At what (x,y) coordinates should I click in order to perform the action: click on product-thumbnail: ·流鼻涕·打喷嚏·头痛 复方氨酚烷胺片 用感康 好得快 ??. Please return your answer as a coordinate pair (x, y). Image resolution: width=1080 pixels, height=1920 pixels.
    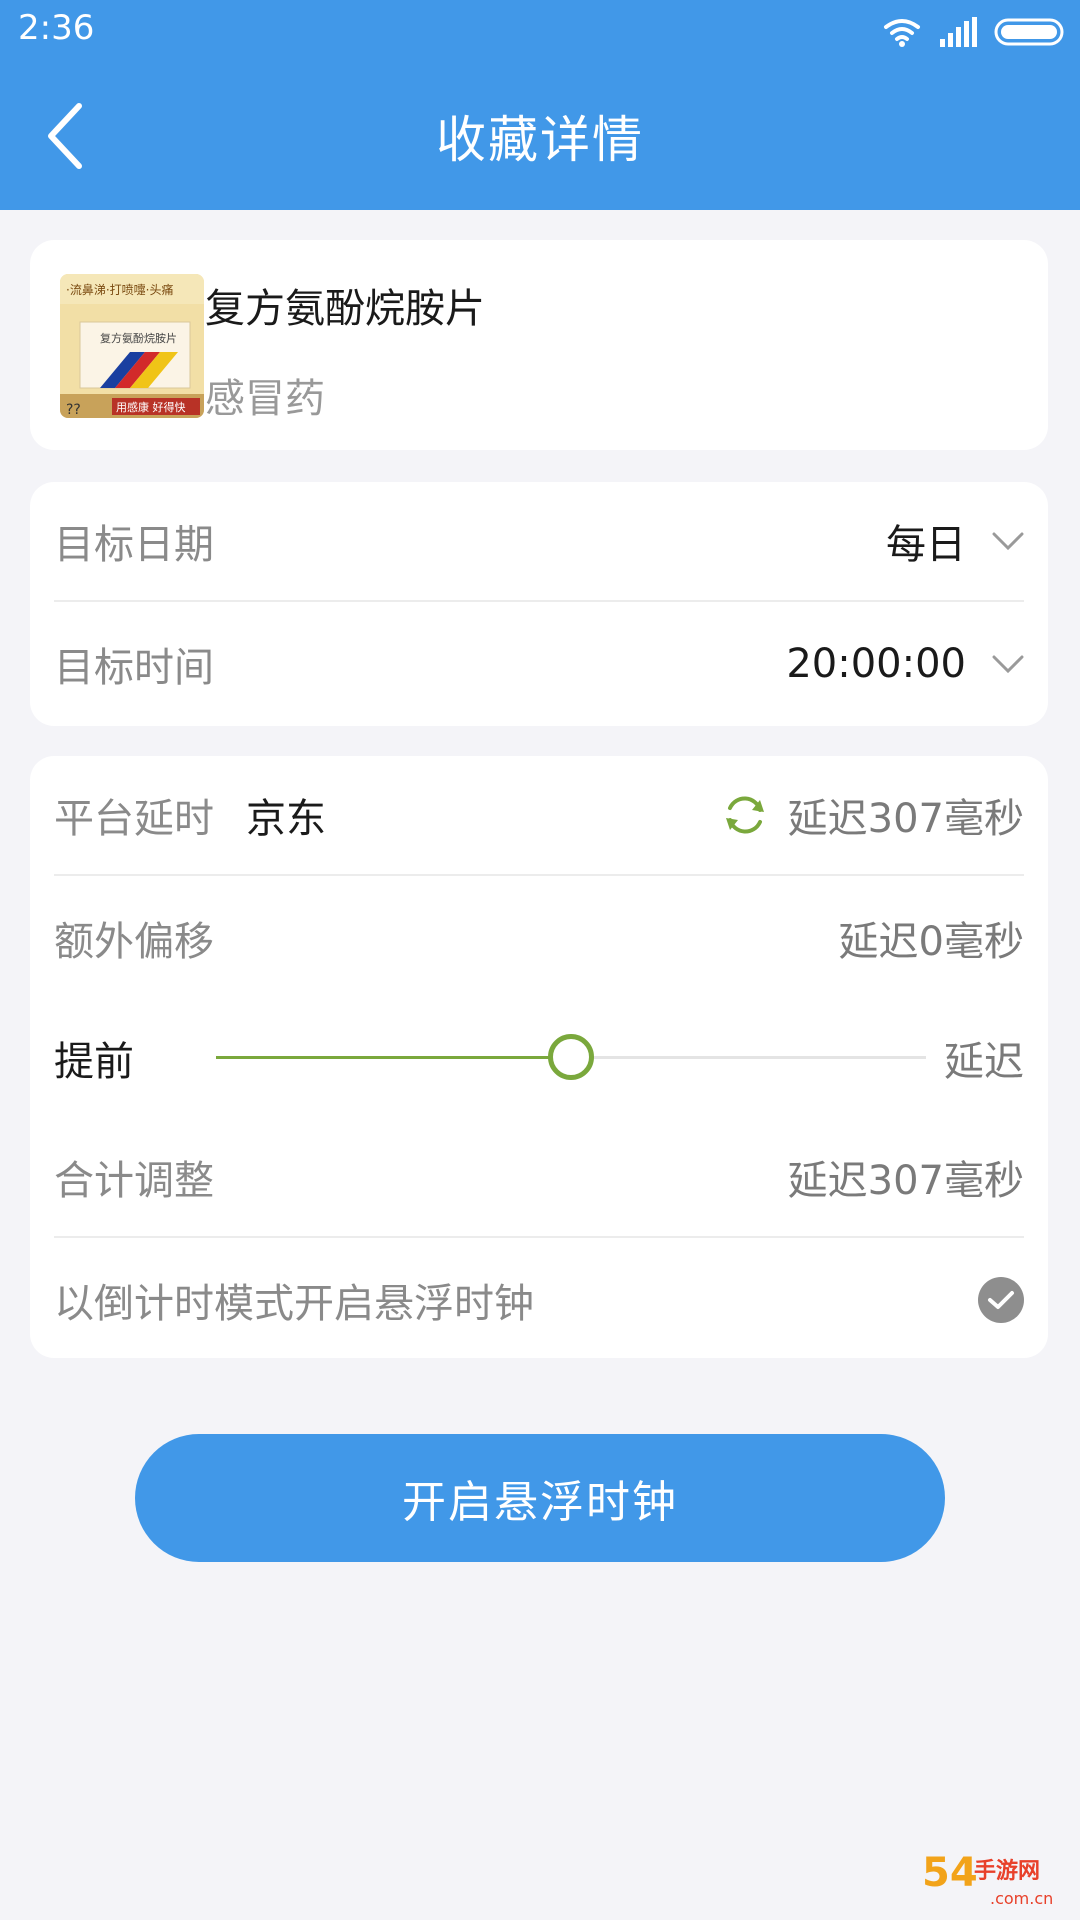
    Looking at the image, I should click on (132, 346).